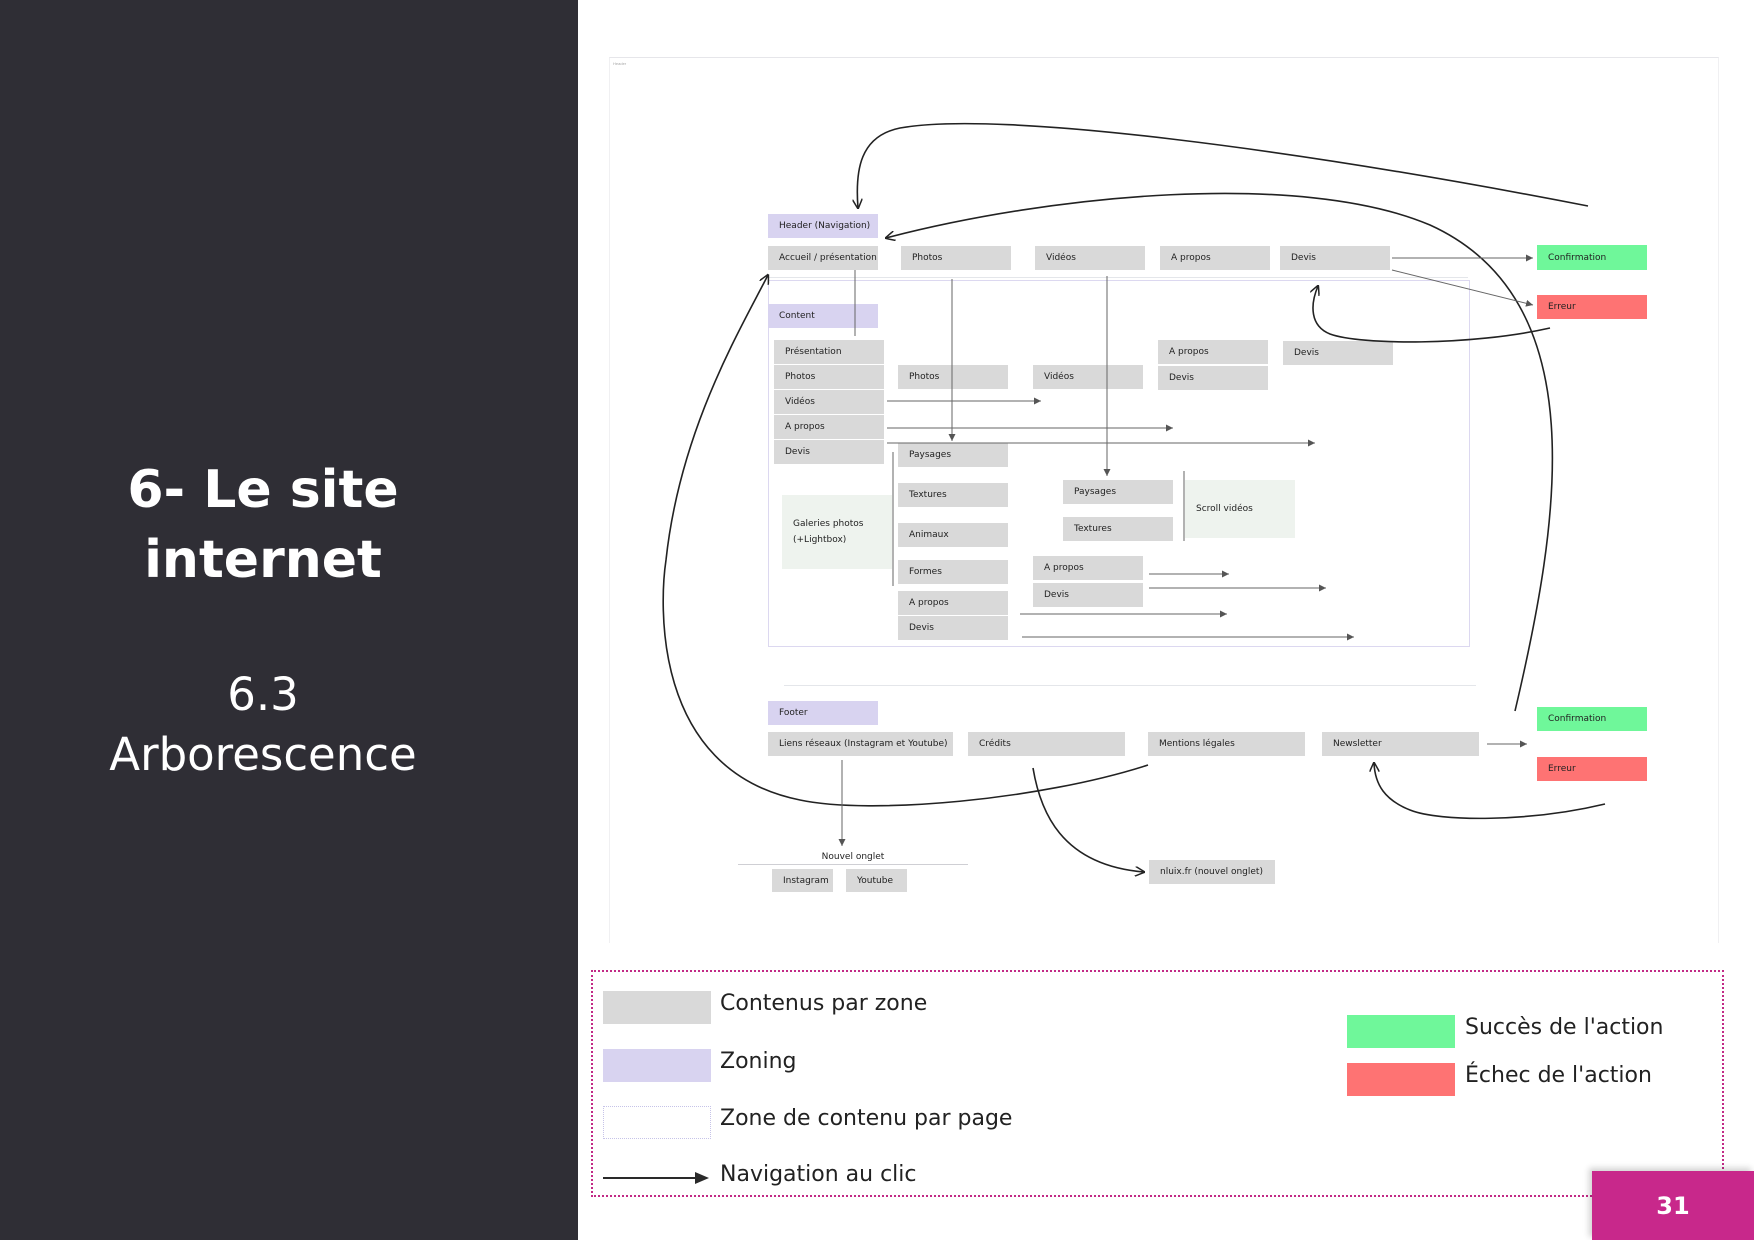 The width and height of the screenshot is (1754, 1240). I want to click on legend-label-zoning: Zoning, so click(758, 1061).